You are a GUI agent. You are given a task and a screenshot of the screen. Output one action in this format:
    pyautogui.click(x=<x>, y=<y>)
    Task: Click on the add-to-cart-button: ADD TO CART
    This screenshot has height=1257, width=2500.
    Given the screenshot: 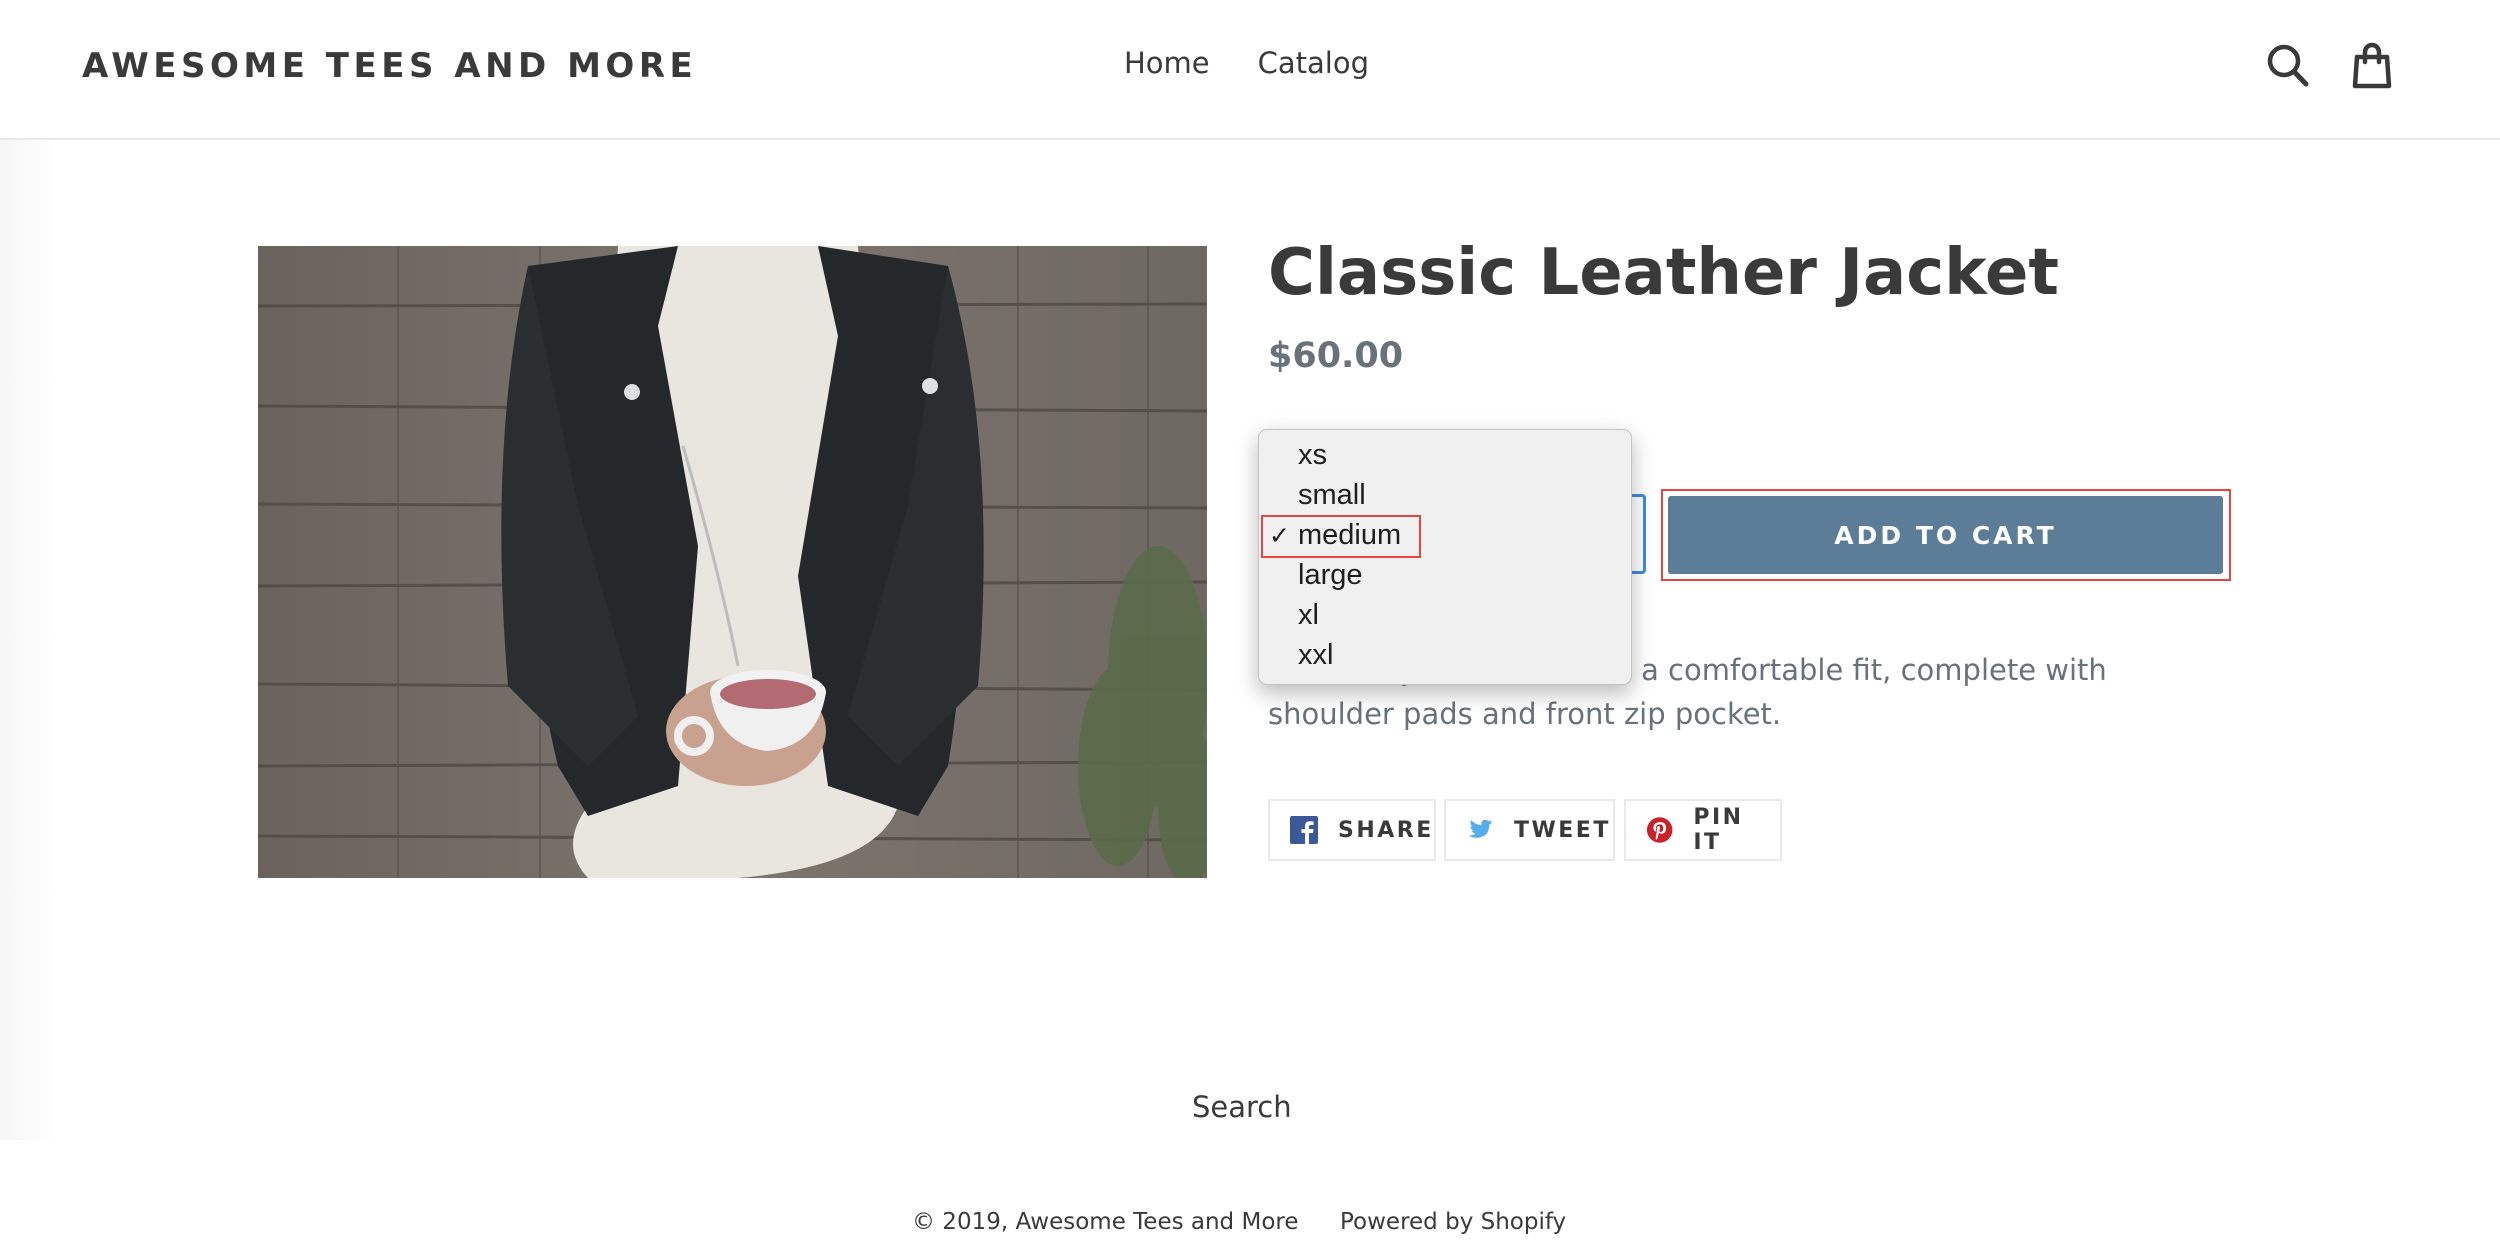 What is the action you would take?
    pyautogui.click(x=1945, y=535)
    